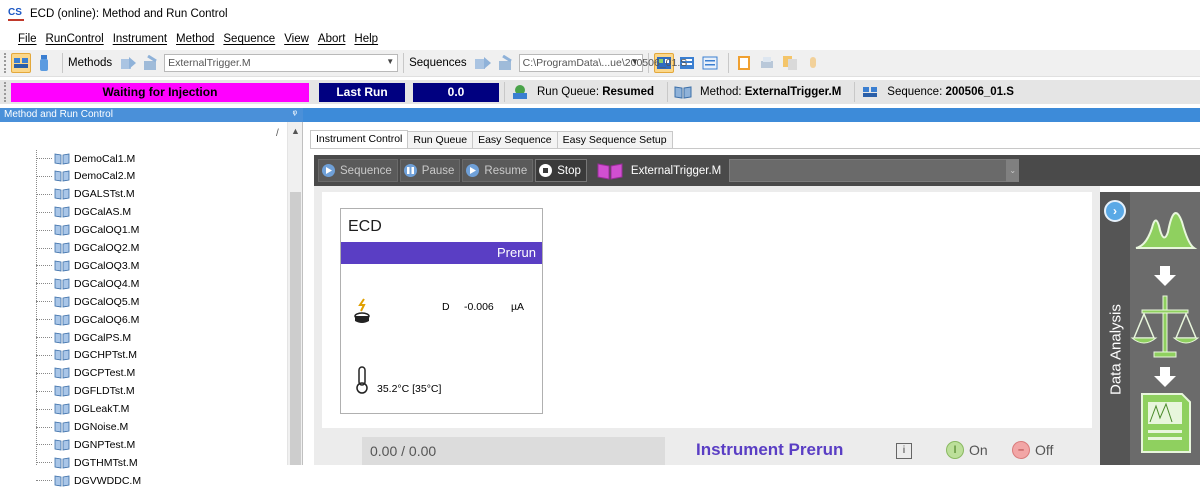 This screenshot has width=1200, height=489. What do you see at coordinates (561, 170) in the screenshot?
I see `stop-button: Stop` at bounding box center [561, 170].